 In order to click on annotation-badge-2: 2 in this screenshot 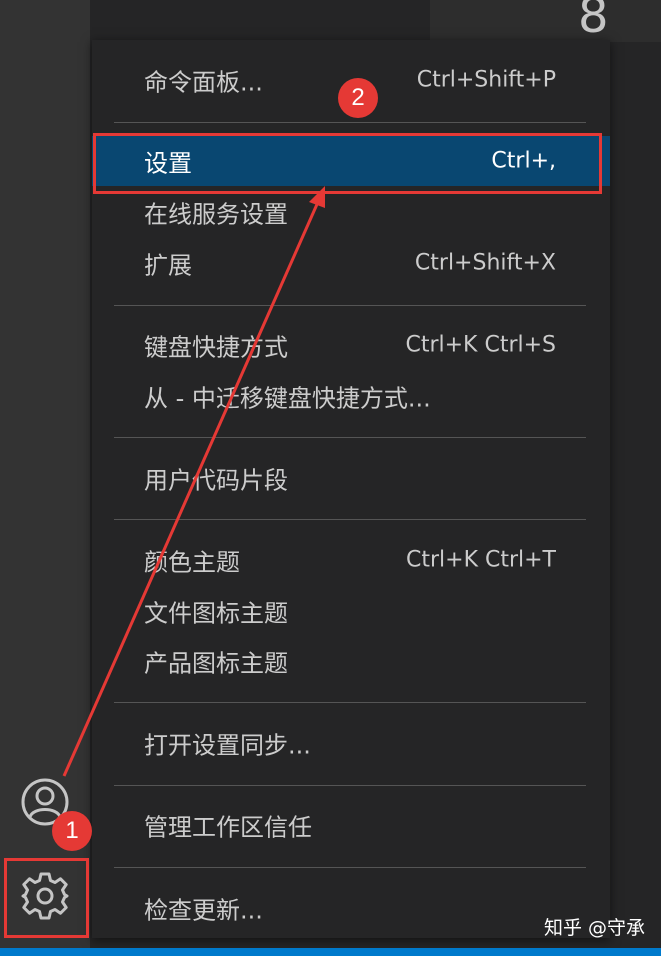, I will do `click(358, 98)`.